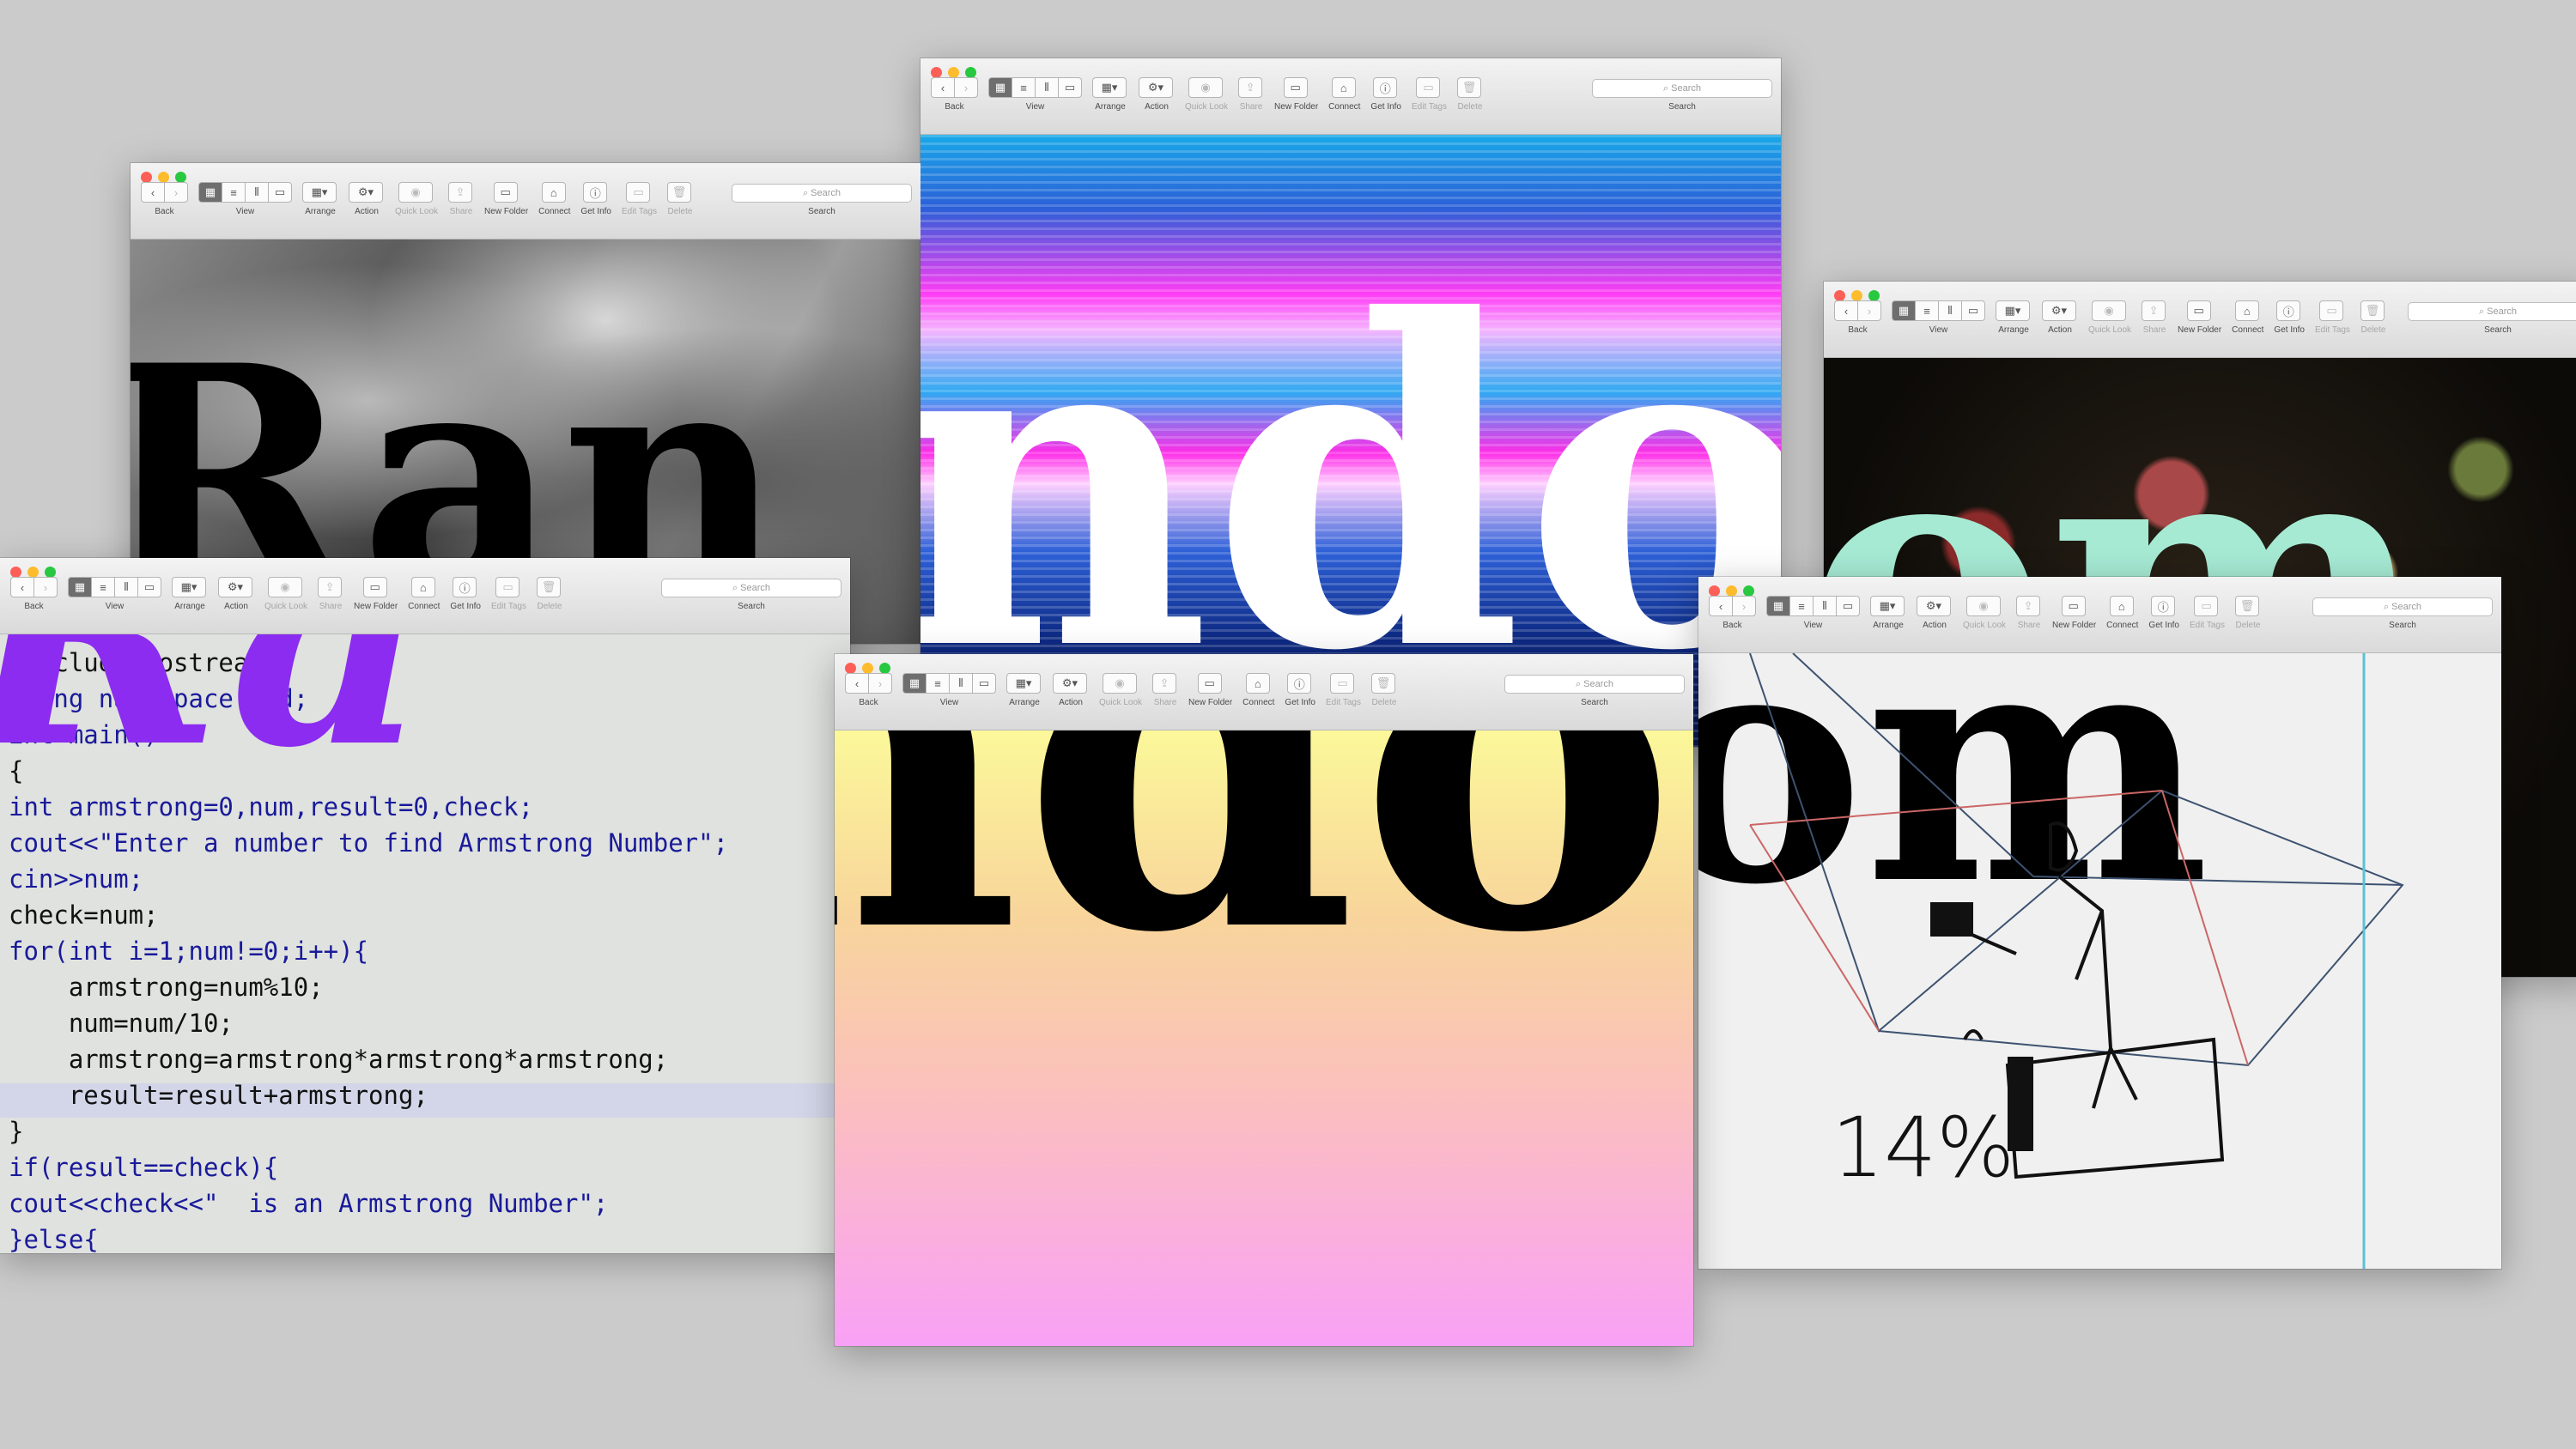 Image resolution: width=2576 pixels, height=1449 pixels. I want to click on connect-label: Connect, so click(1258, 702).